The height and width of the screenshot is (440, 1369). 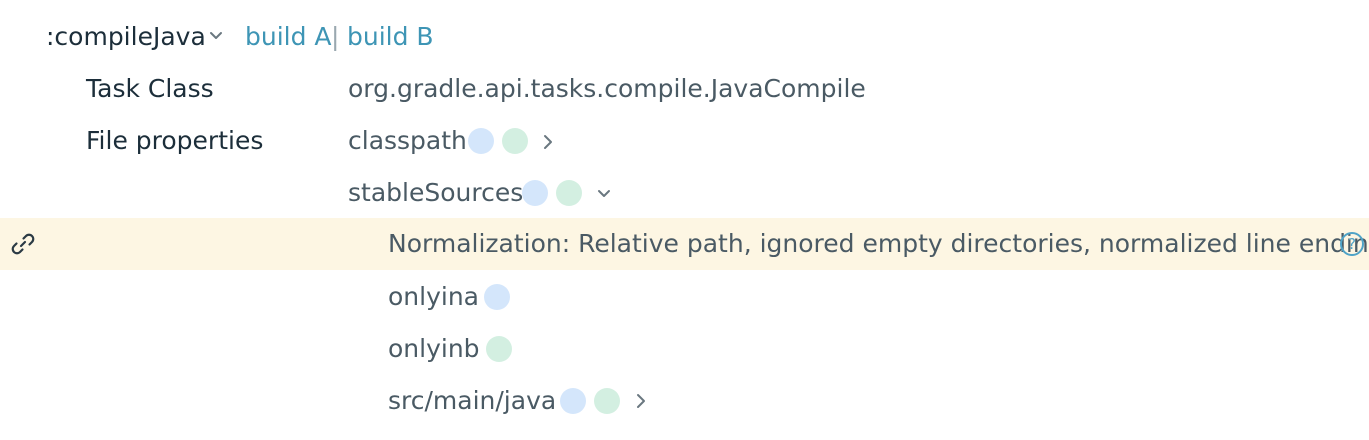 I want to click on build-b-link: build B, so click(x=390, y=37).